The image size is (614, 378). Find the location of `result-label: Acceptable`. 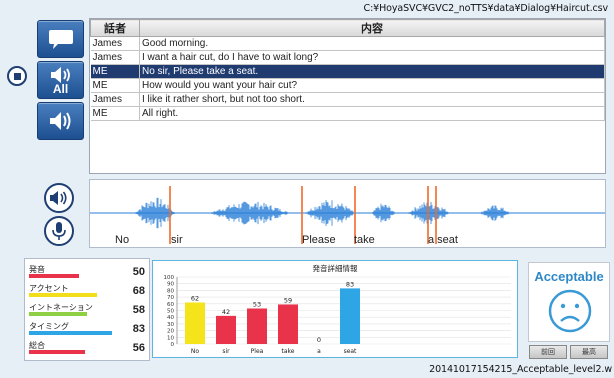

result-label: Acceptable is located at coordinates (569, 276).